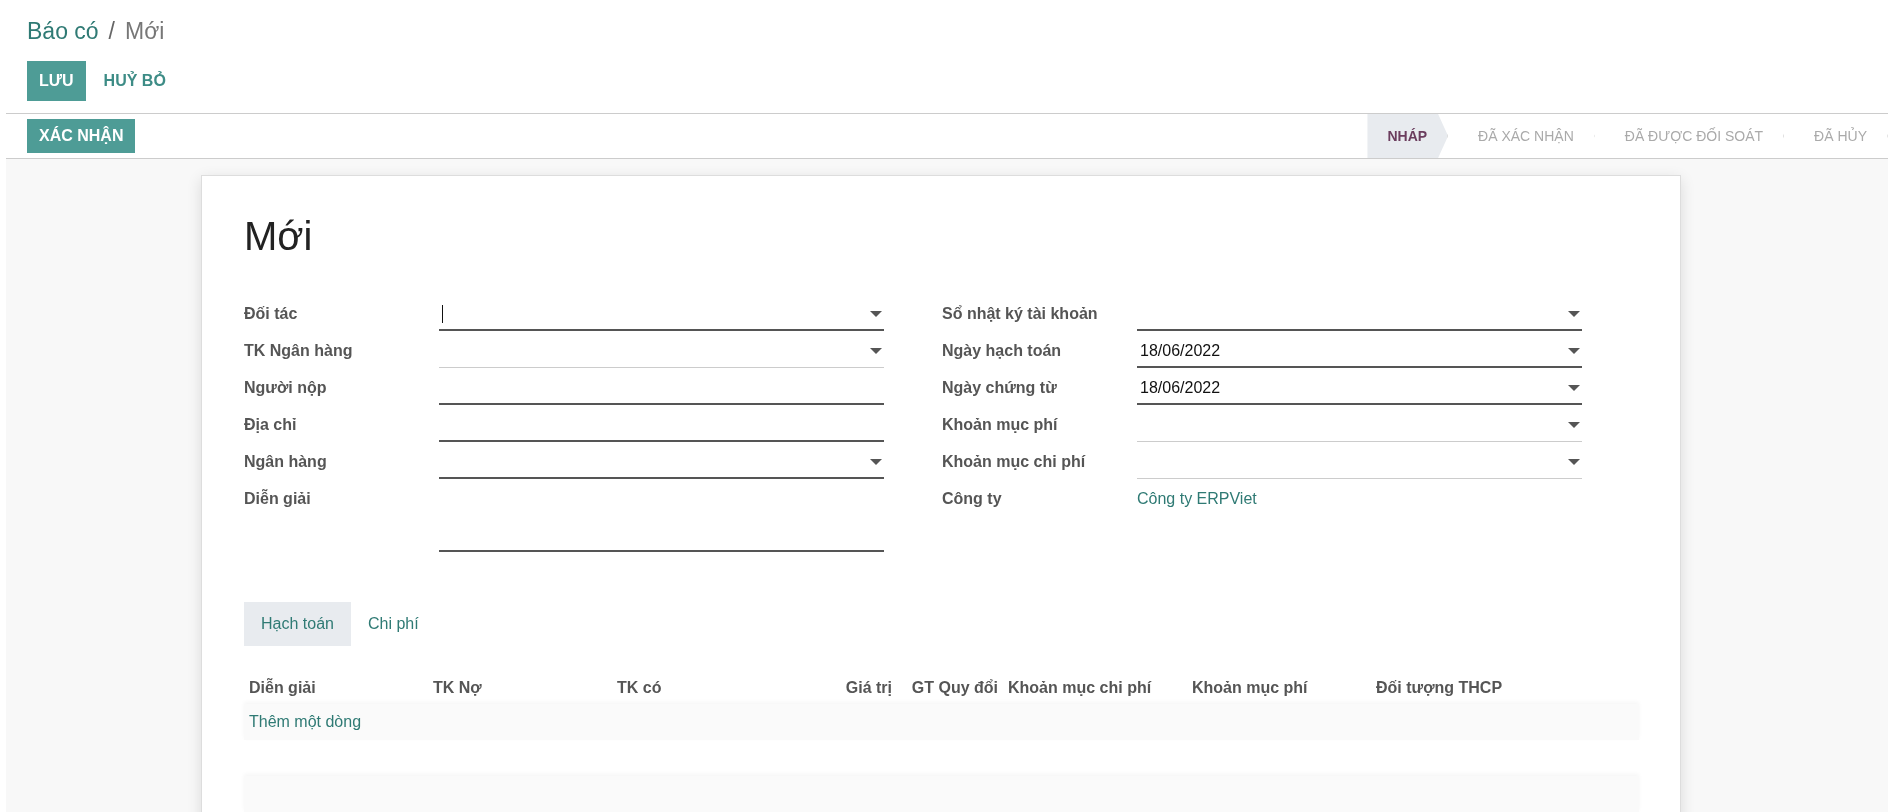  I want to click on field-label: Khoản mục phí, so click(1000, 424).